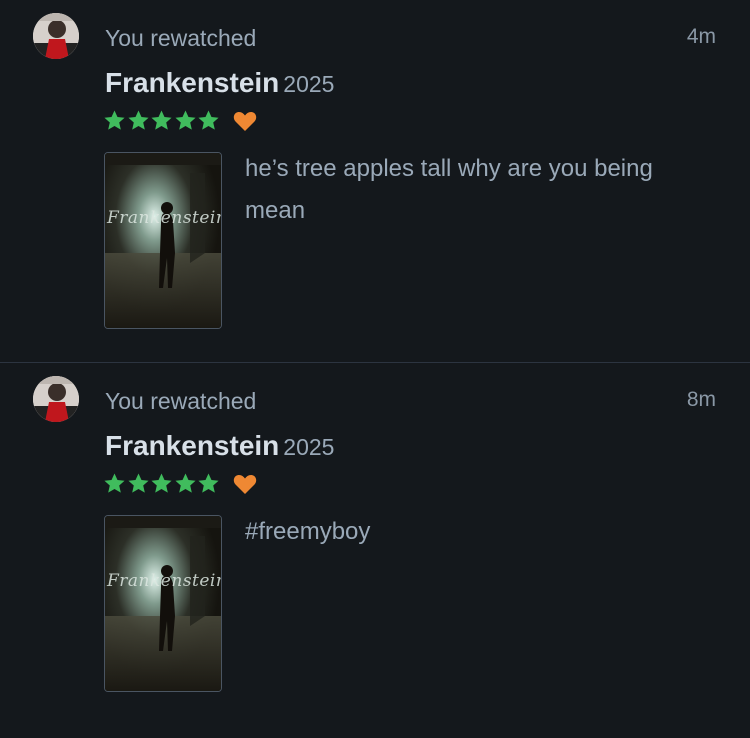 Image resolution: width=750 pixels, height=738 pixels. Describe the element at coordinates (701, 36) in the screenshot. I see `timestamp: 4m` at that location.